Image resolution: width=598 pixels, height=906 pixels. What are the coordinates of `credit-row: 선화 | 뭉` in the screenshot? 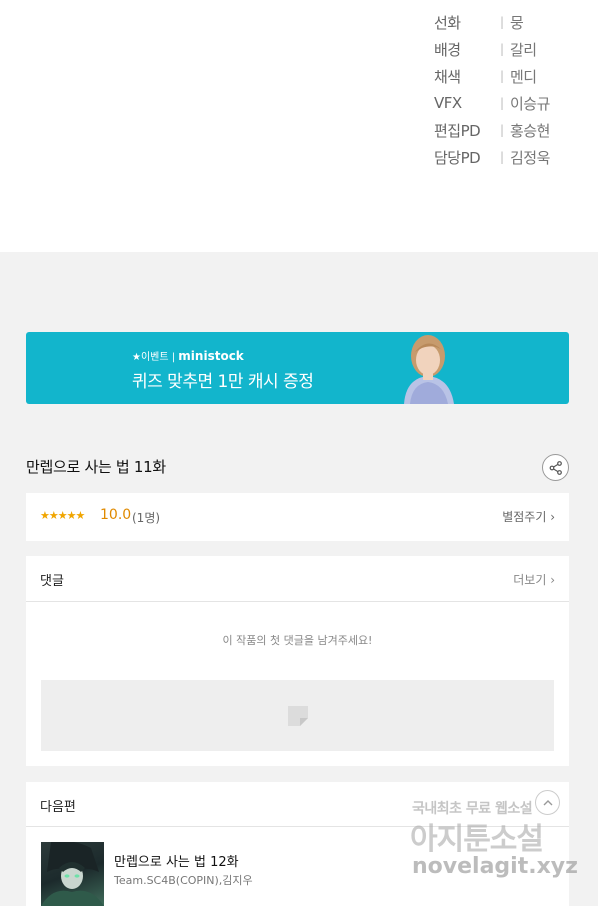 It's located at (479, 22).